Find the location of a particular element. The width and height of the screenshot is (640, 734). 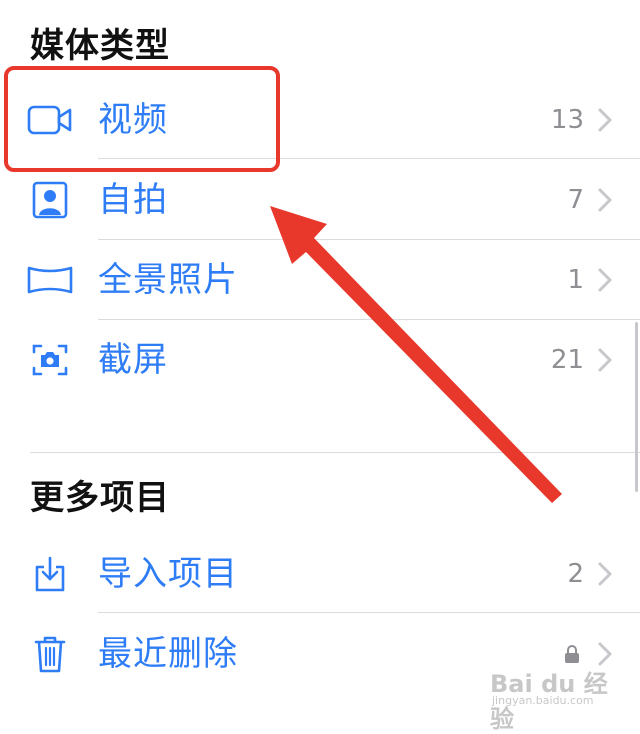

list-item-label: 截屏 is located at coordinates (133, 360).